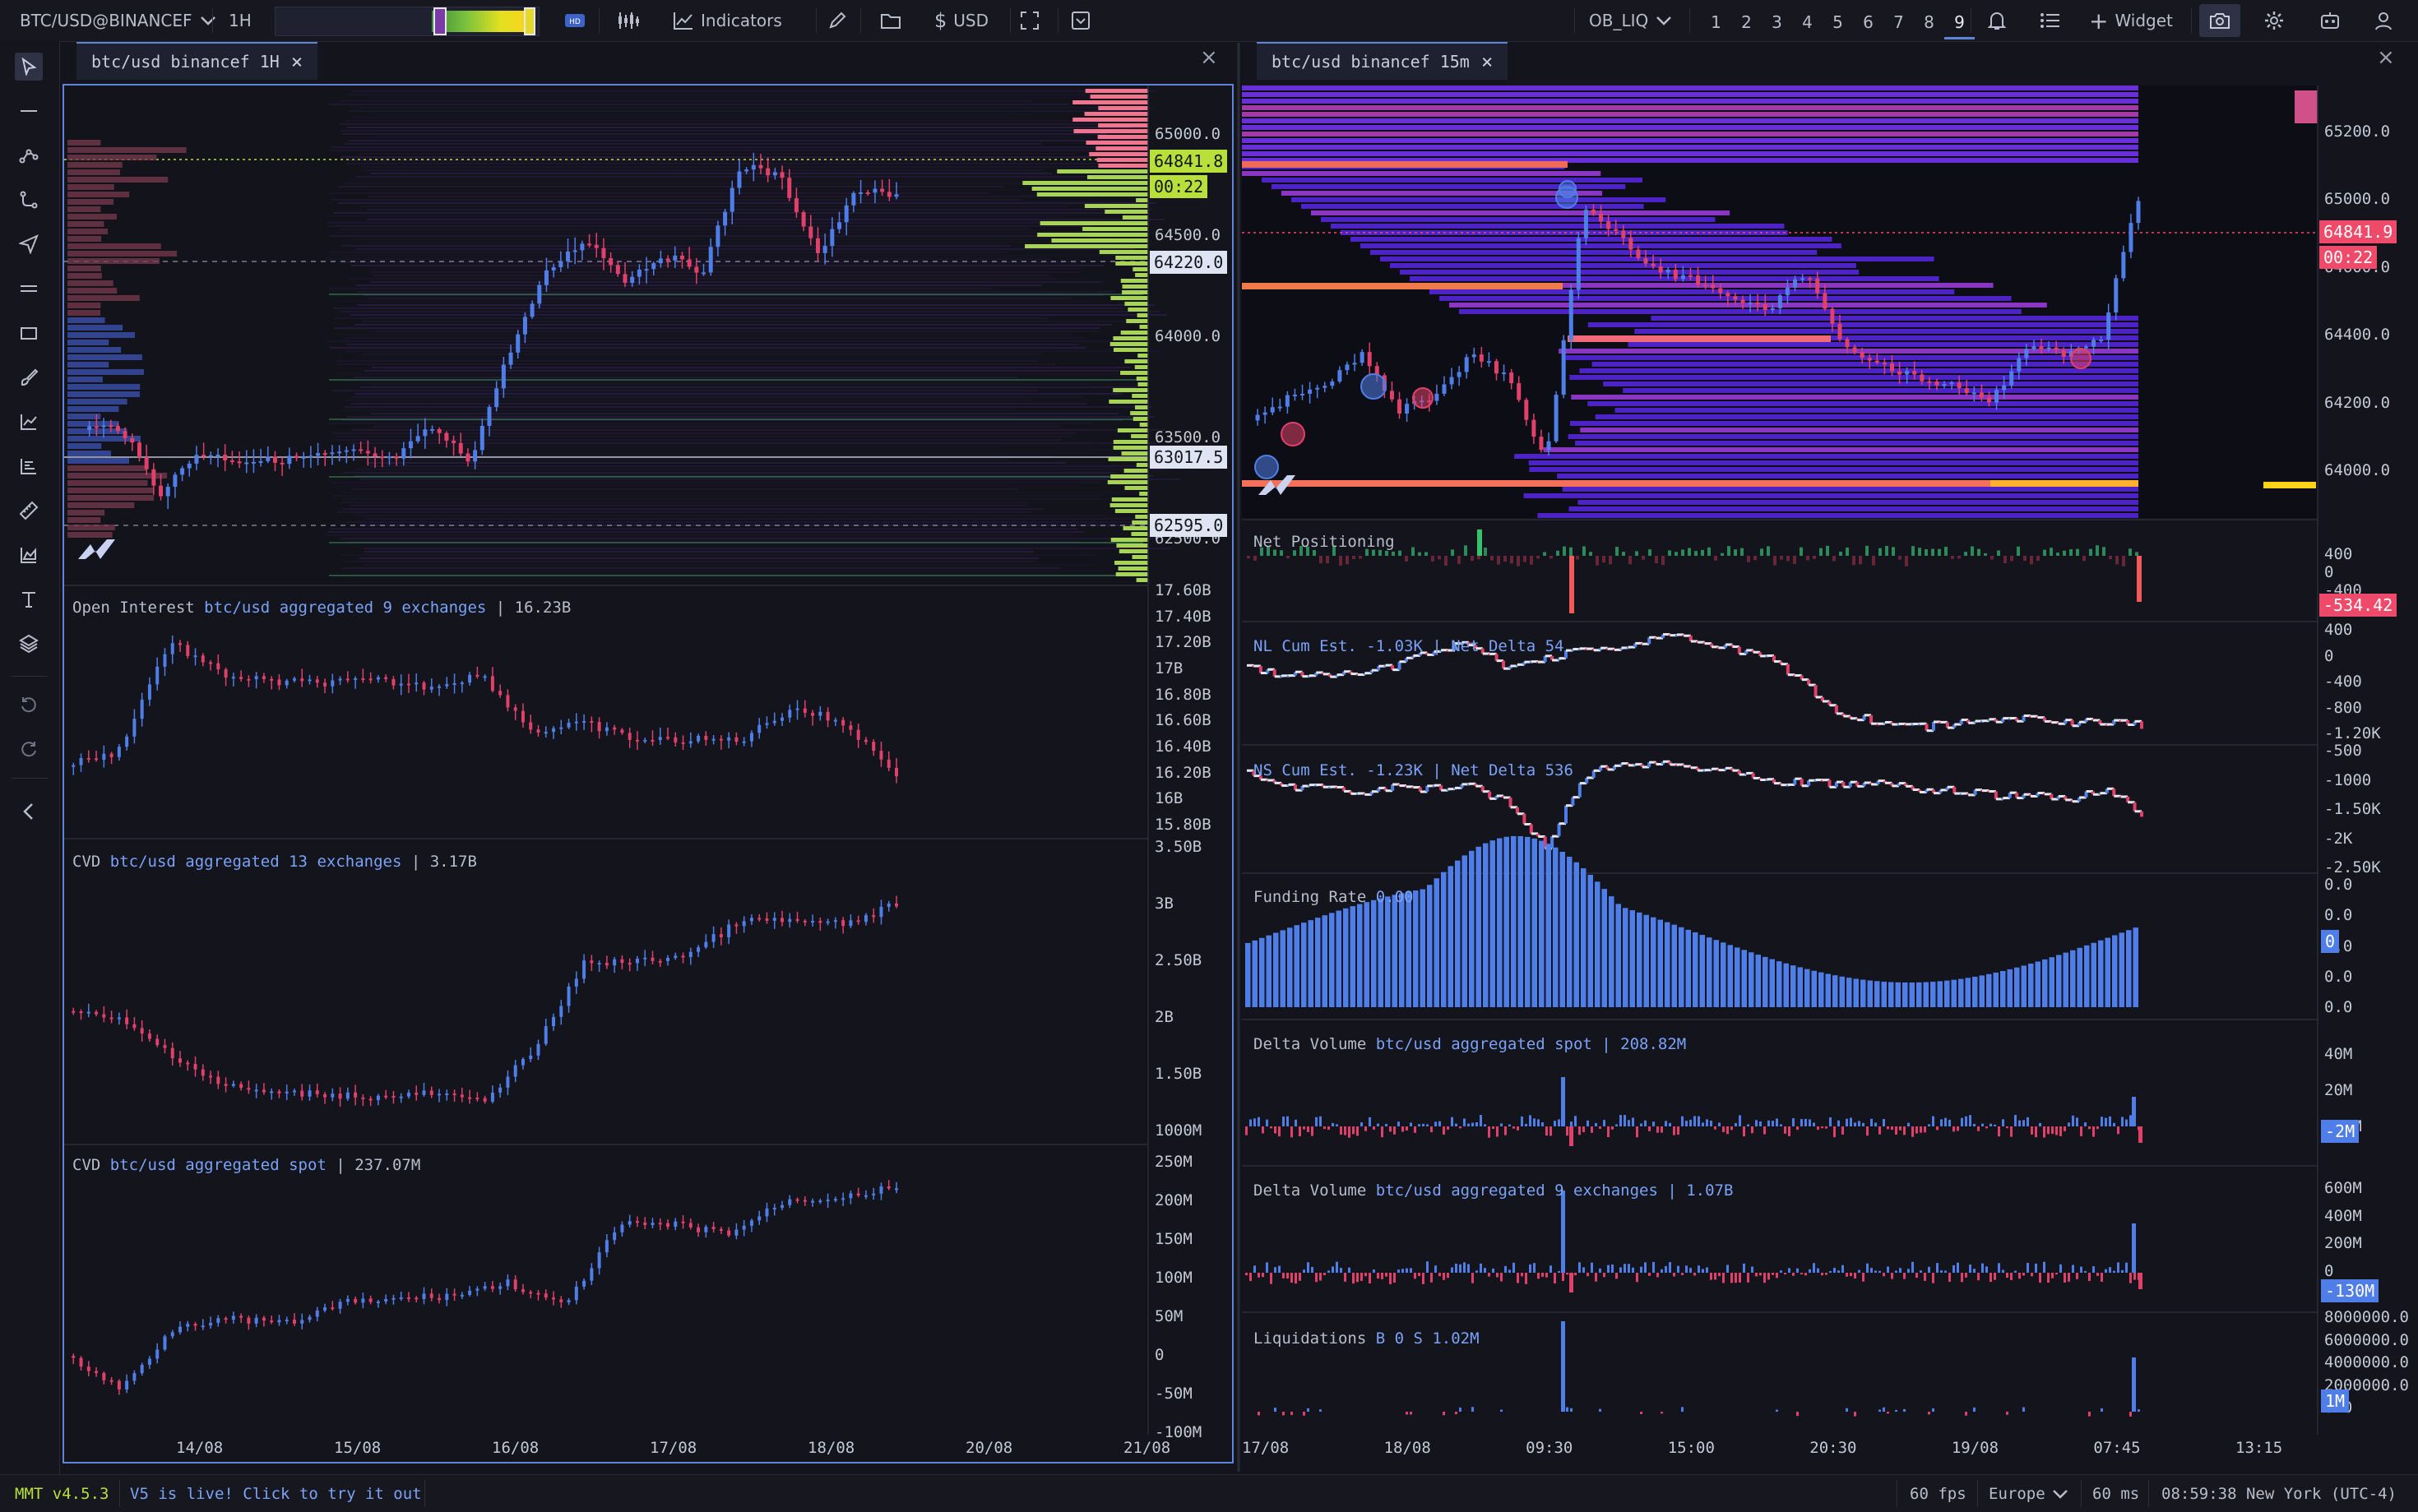  I want to click on axis-label: 250M, so click(1174, 1162).